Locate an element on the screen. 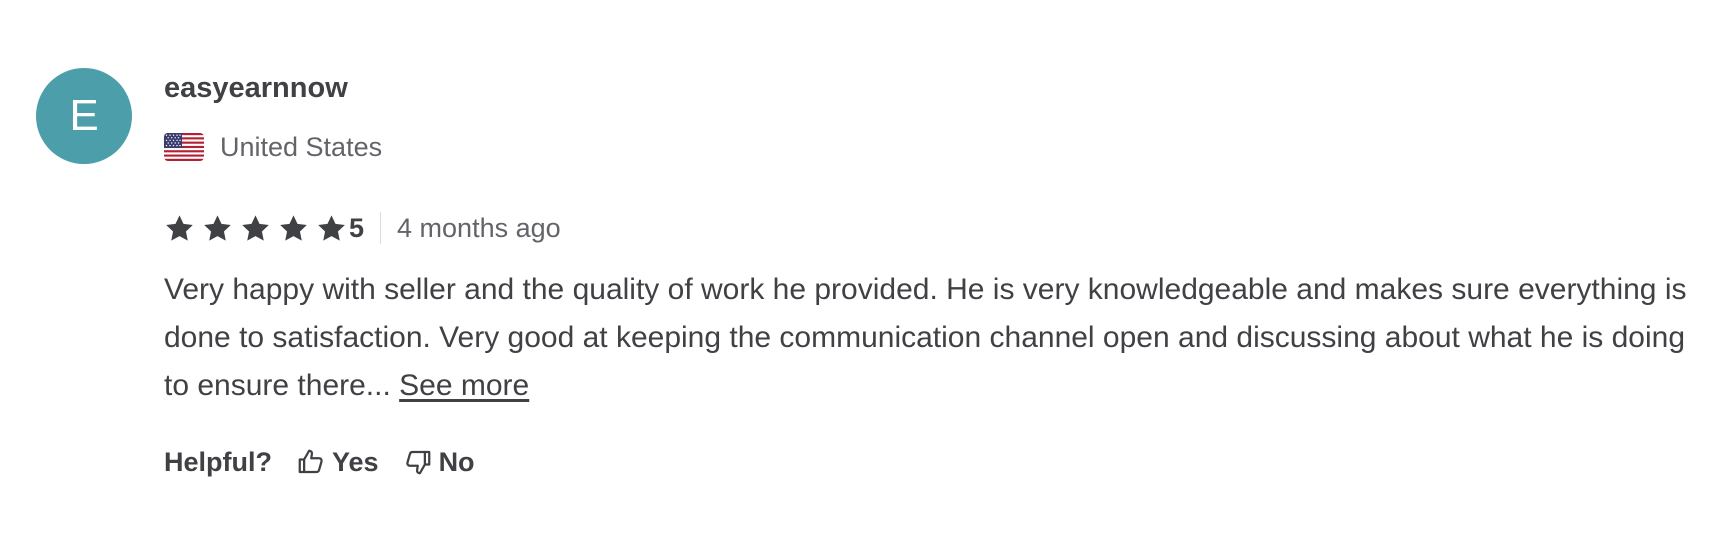 Image resolution: width=1736 pixels, height=544 pixels. review-time: 4 months ago is located at coordinates (479, 227).